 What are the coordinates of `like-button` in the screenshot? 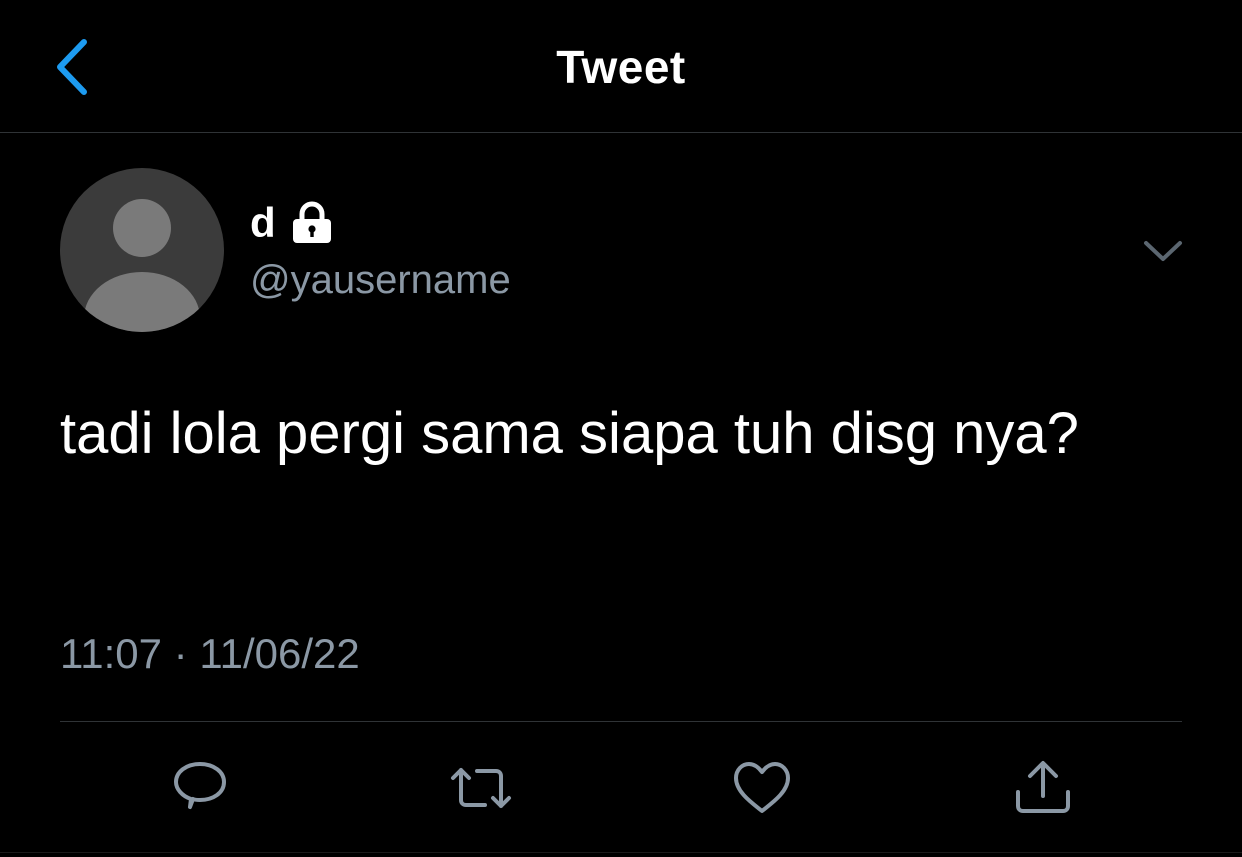 It's located at (762, 788).